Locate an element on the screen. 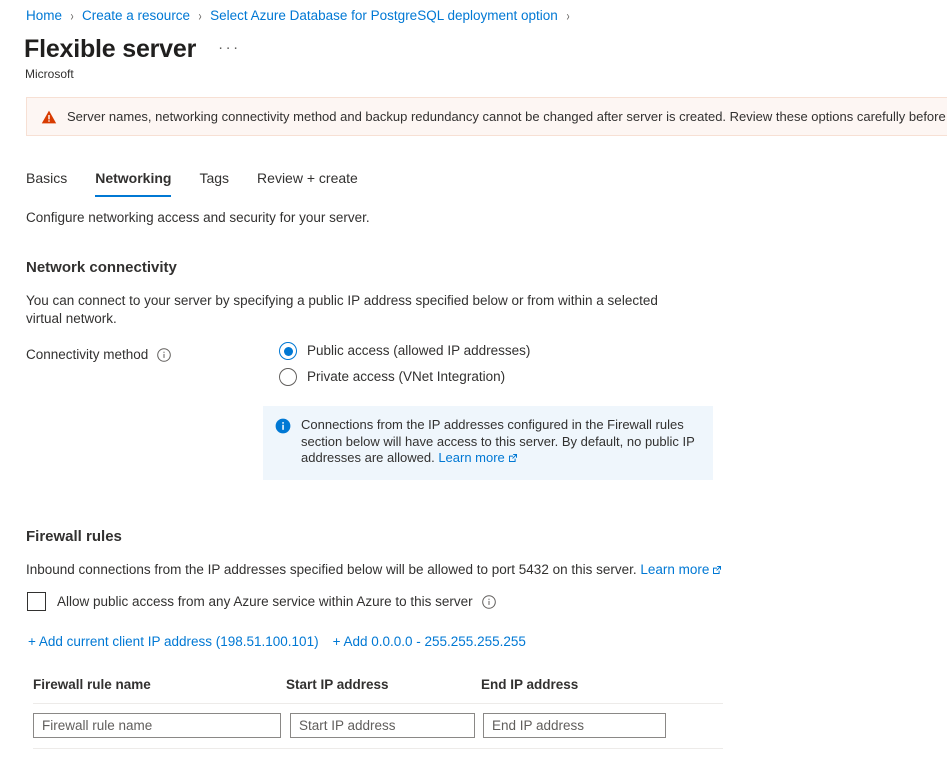  warning-triangle-icon is located at coordinates (49, 117).